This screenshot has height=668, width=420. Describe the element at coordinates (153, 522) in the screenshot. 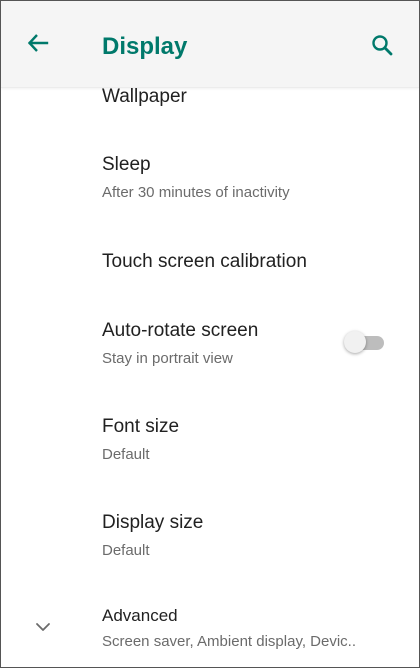

I see `setting-display-size-label: Display size` at that location.